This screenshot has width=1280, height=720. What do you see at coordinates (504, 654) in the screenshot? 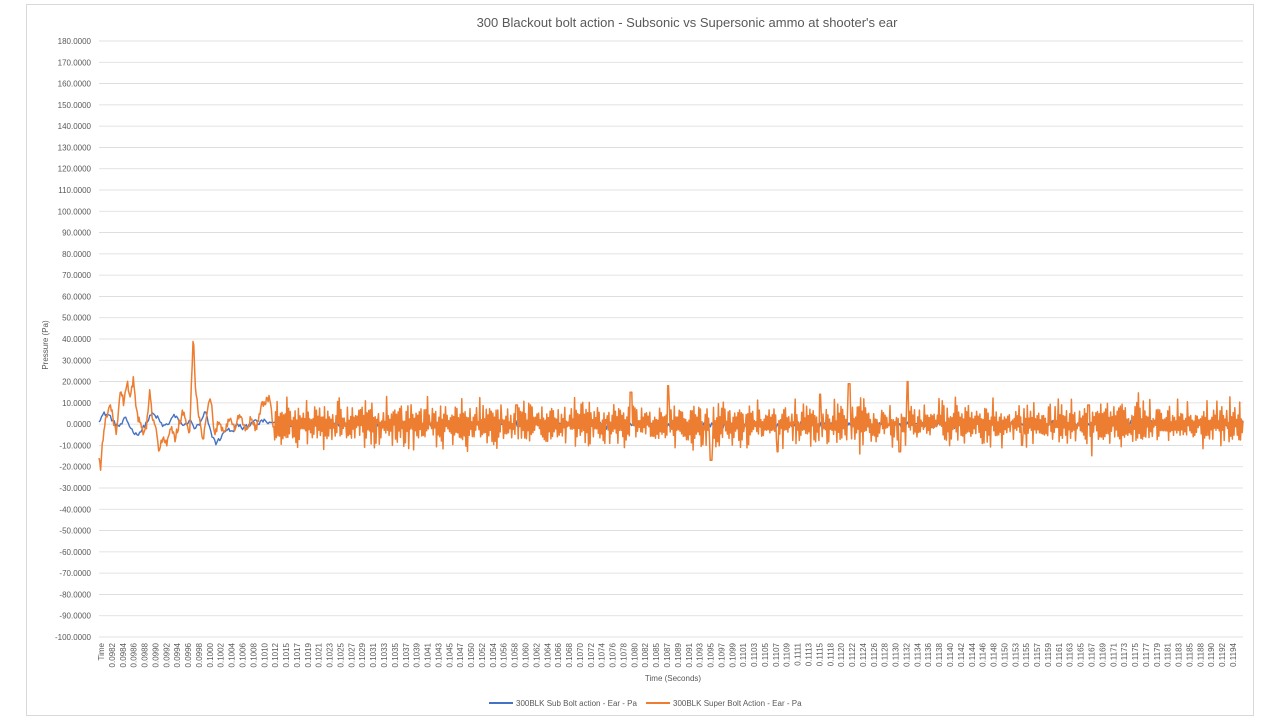
I see `x-tick-label: 0.1056` at bounding box center [504, 654].